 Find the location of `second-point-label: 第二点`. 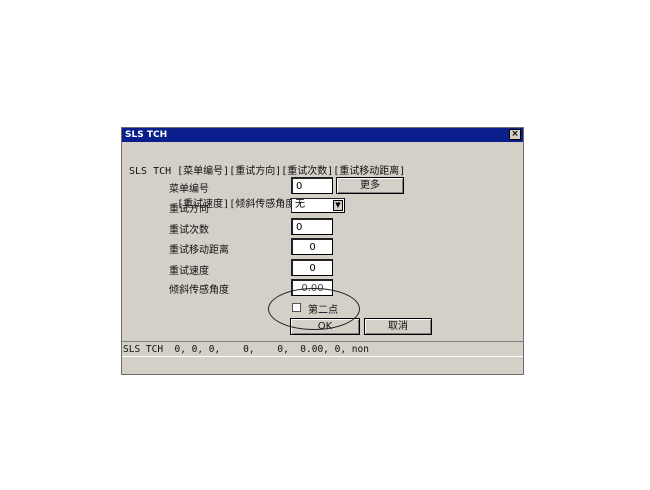

second-point-label: 第二点 is located at coordinates (323, 310).